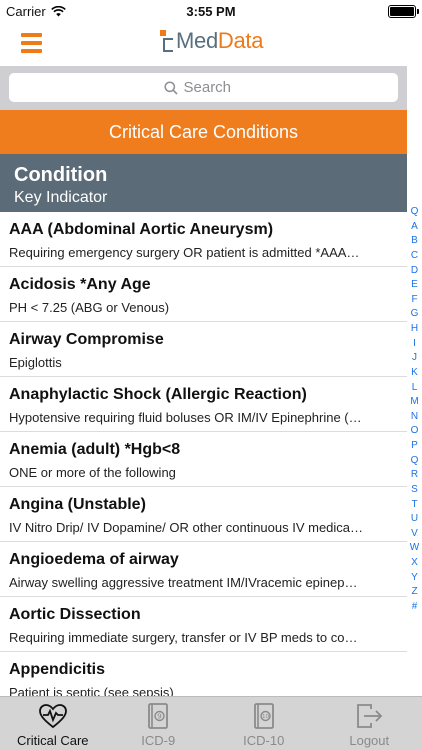  I want to click on index-letter: T, so click(414, 504).